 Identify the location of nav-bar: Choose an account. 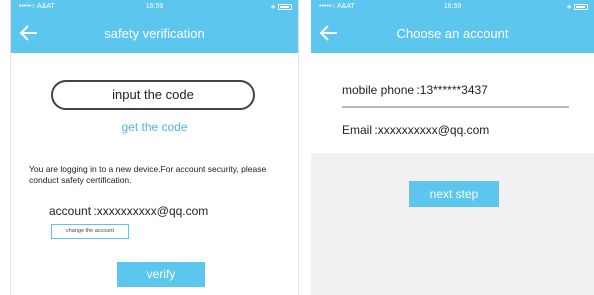
(452, 34).